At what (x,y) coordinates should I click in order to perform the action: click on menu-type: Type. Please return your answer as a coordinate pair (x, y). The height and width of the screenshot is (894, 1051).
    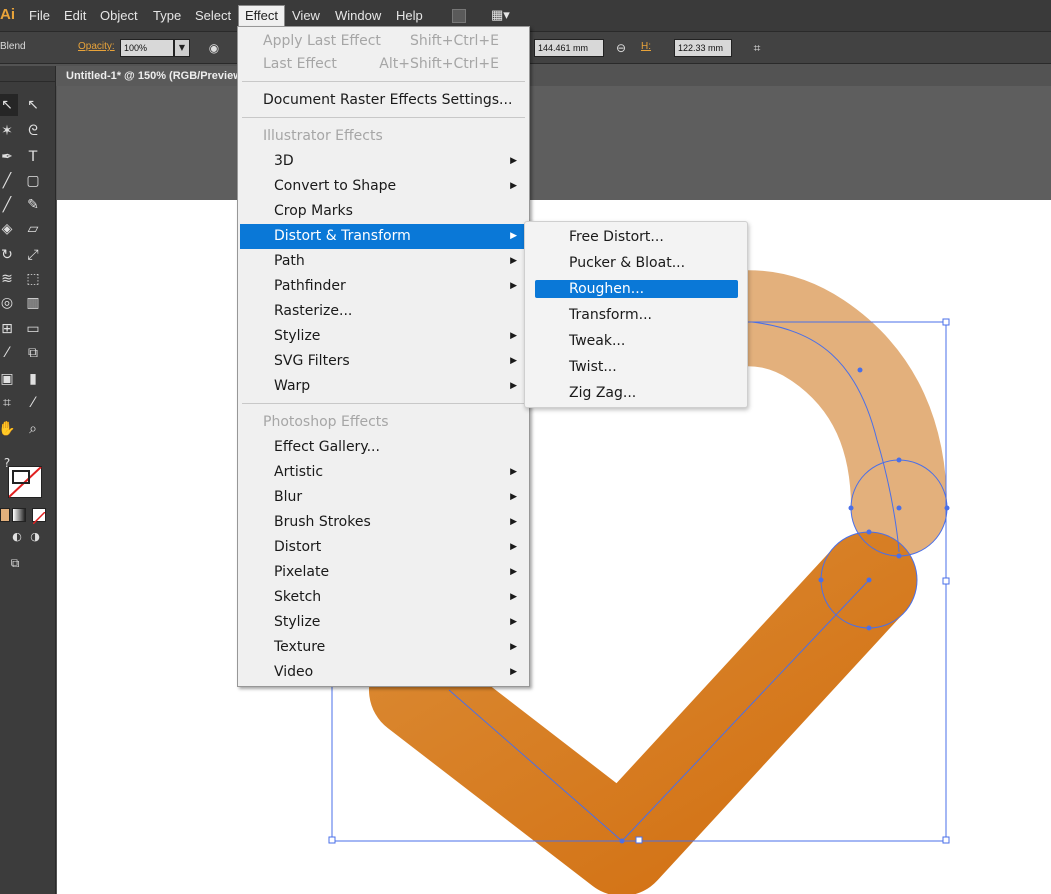
    Looking at the image, I should click on (167, 15).